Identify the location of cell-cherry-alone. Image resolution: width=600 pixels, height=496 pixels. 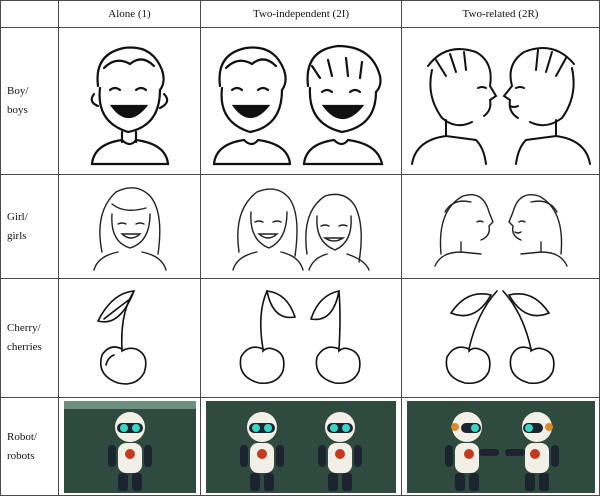
(129, 338).